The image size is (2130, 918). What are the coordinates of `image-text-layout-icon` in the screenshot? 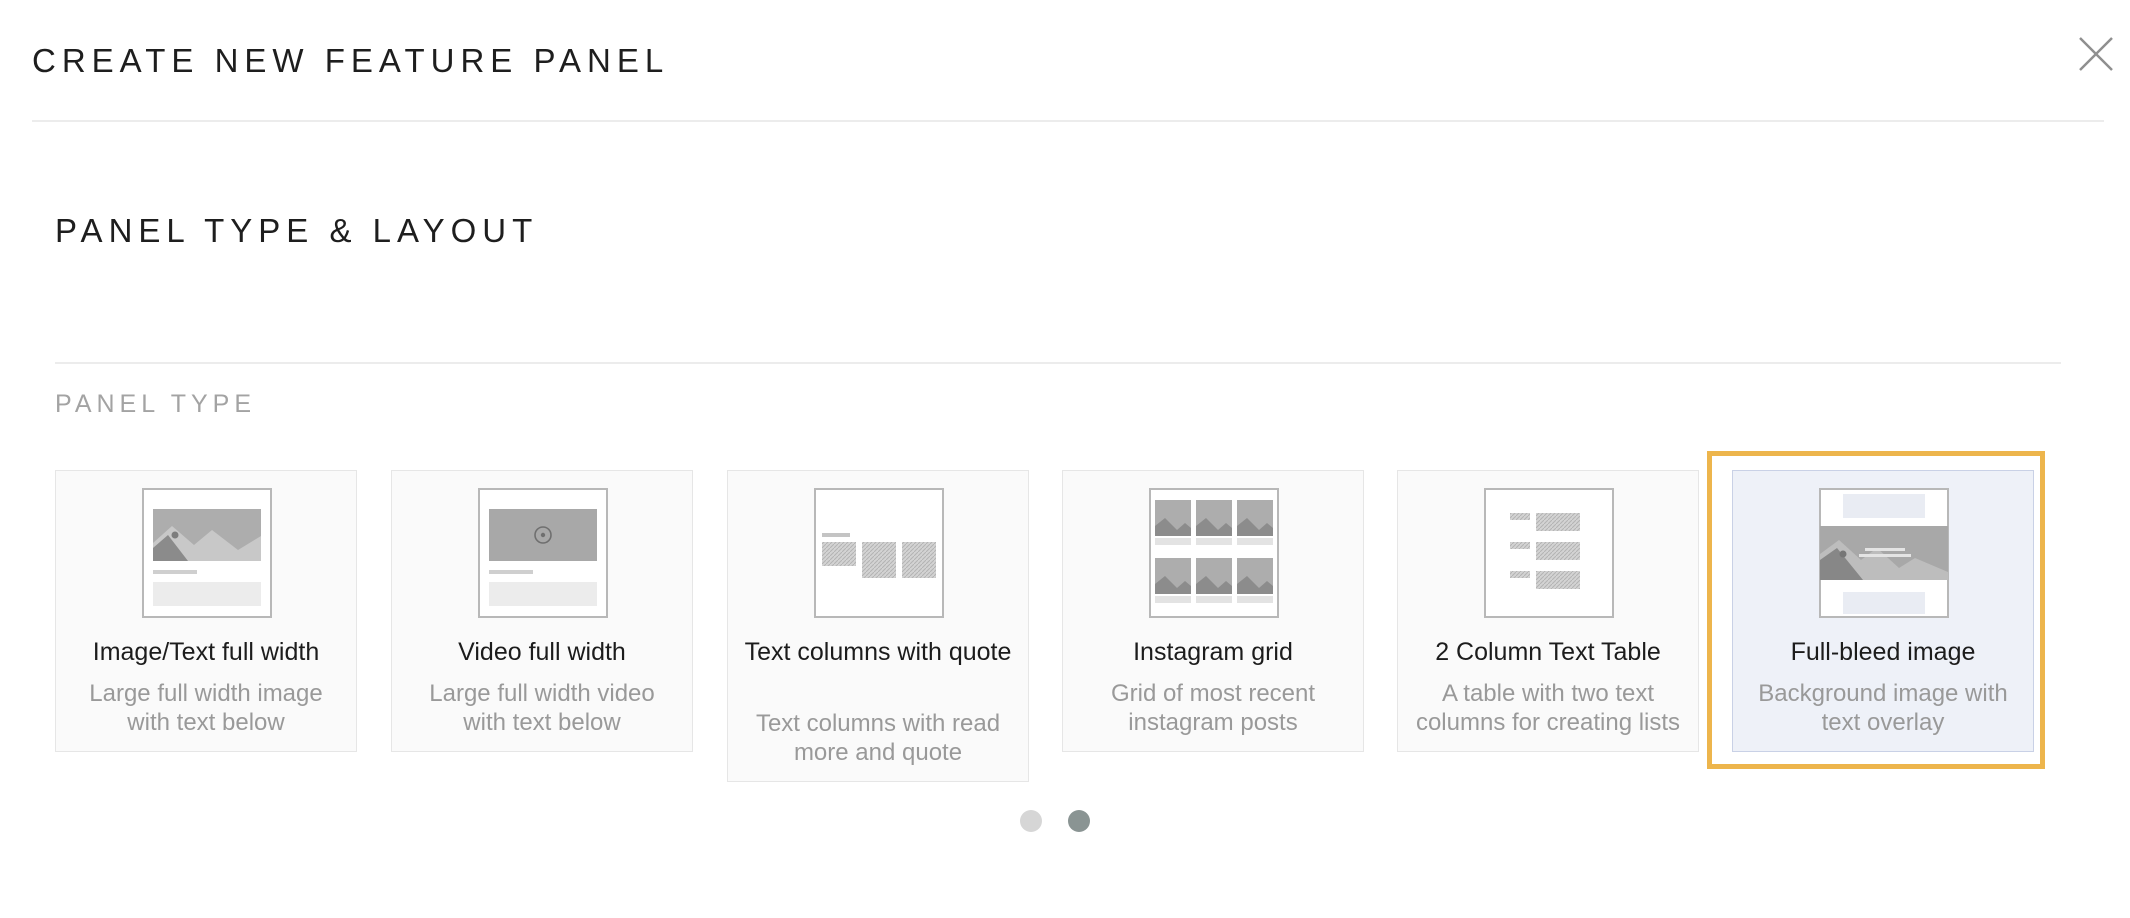 It's located at (207, 553).